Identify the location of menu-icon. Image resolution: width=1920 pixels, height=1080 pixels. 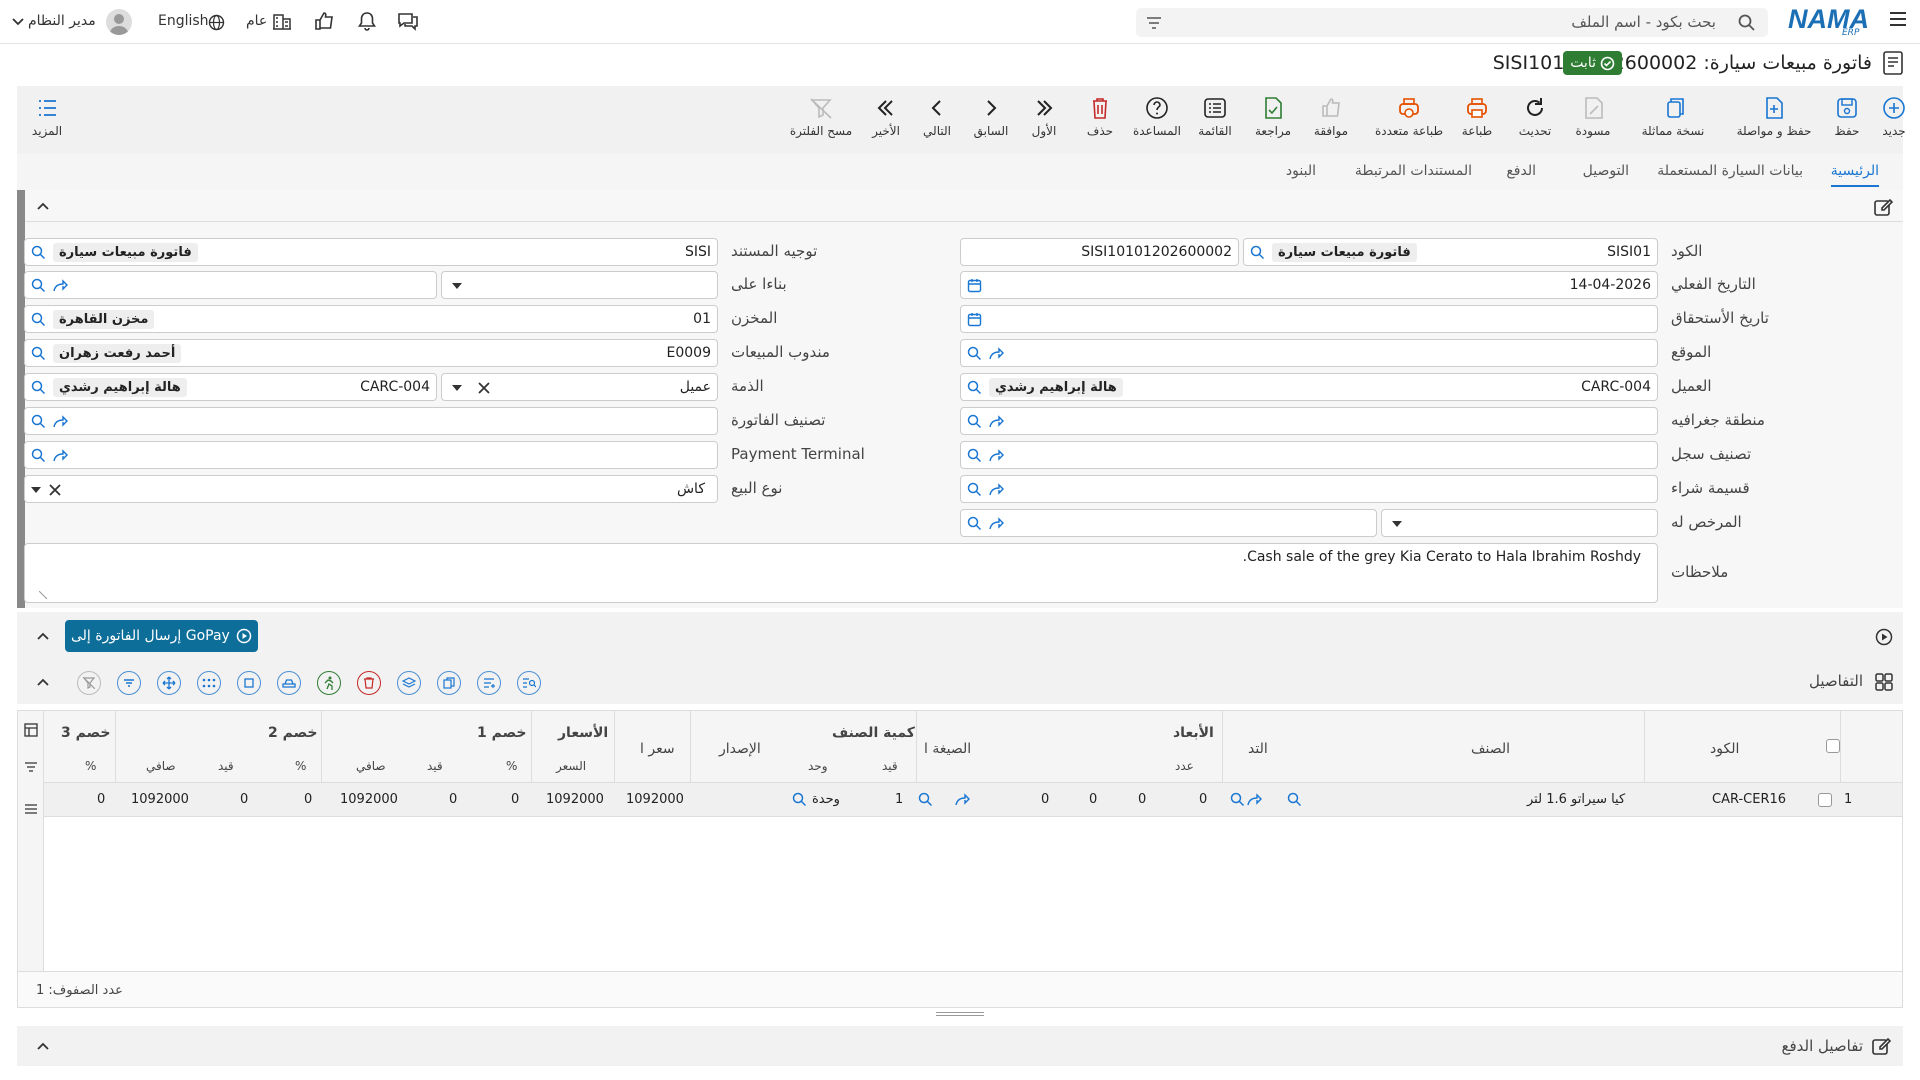
(1898, 19).